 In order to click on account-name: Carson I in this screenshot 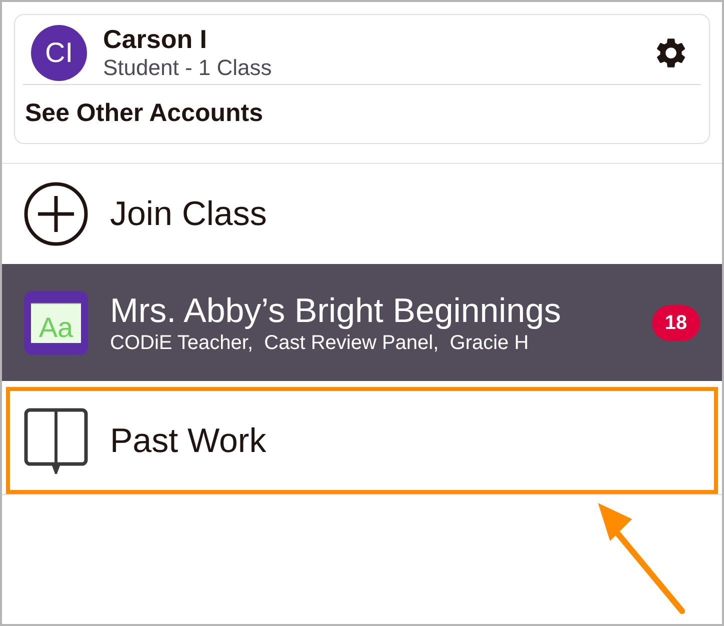, I will do `click(155, 39)`.